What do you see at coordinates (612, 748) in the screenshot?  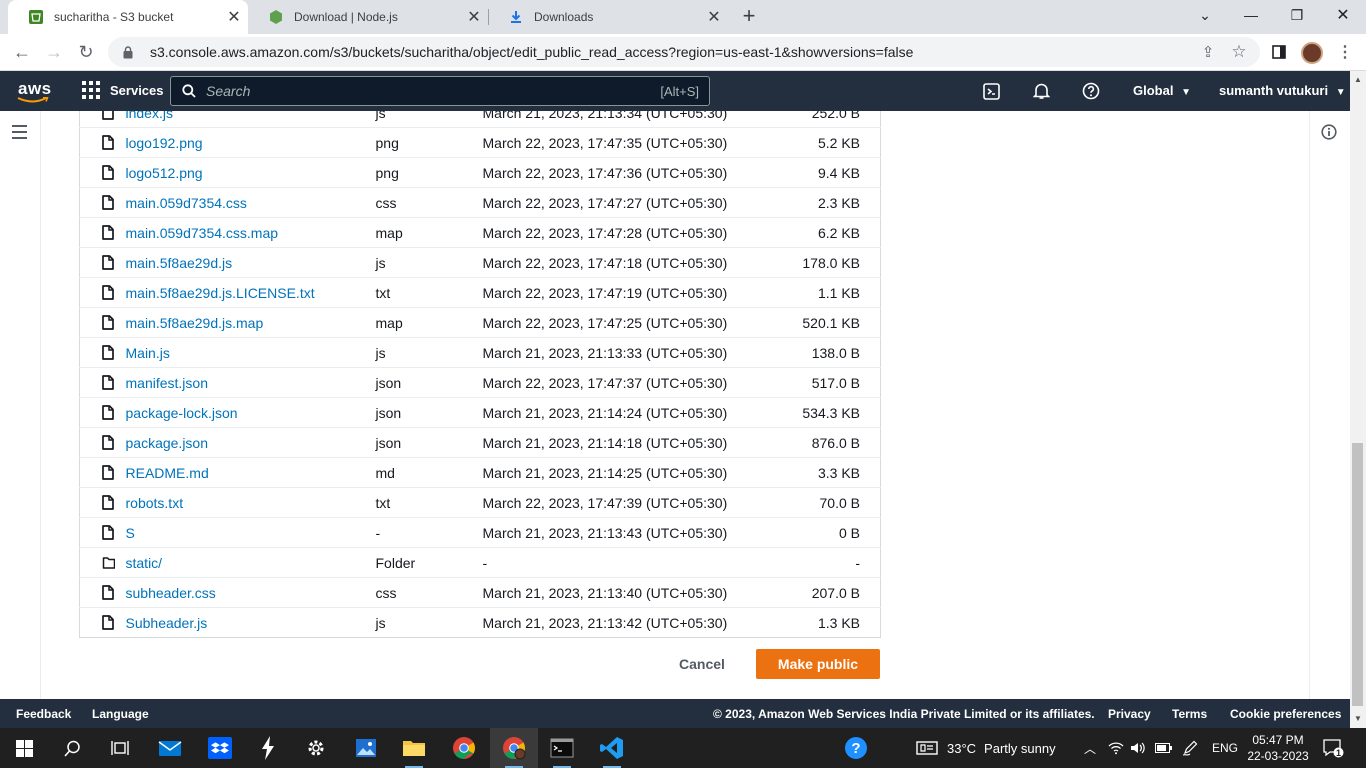 I see `vscode-icon` at bounding box center [612, 748].